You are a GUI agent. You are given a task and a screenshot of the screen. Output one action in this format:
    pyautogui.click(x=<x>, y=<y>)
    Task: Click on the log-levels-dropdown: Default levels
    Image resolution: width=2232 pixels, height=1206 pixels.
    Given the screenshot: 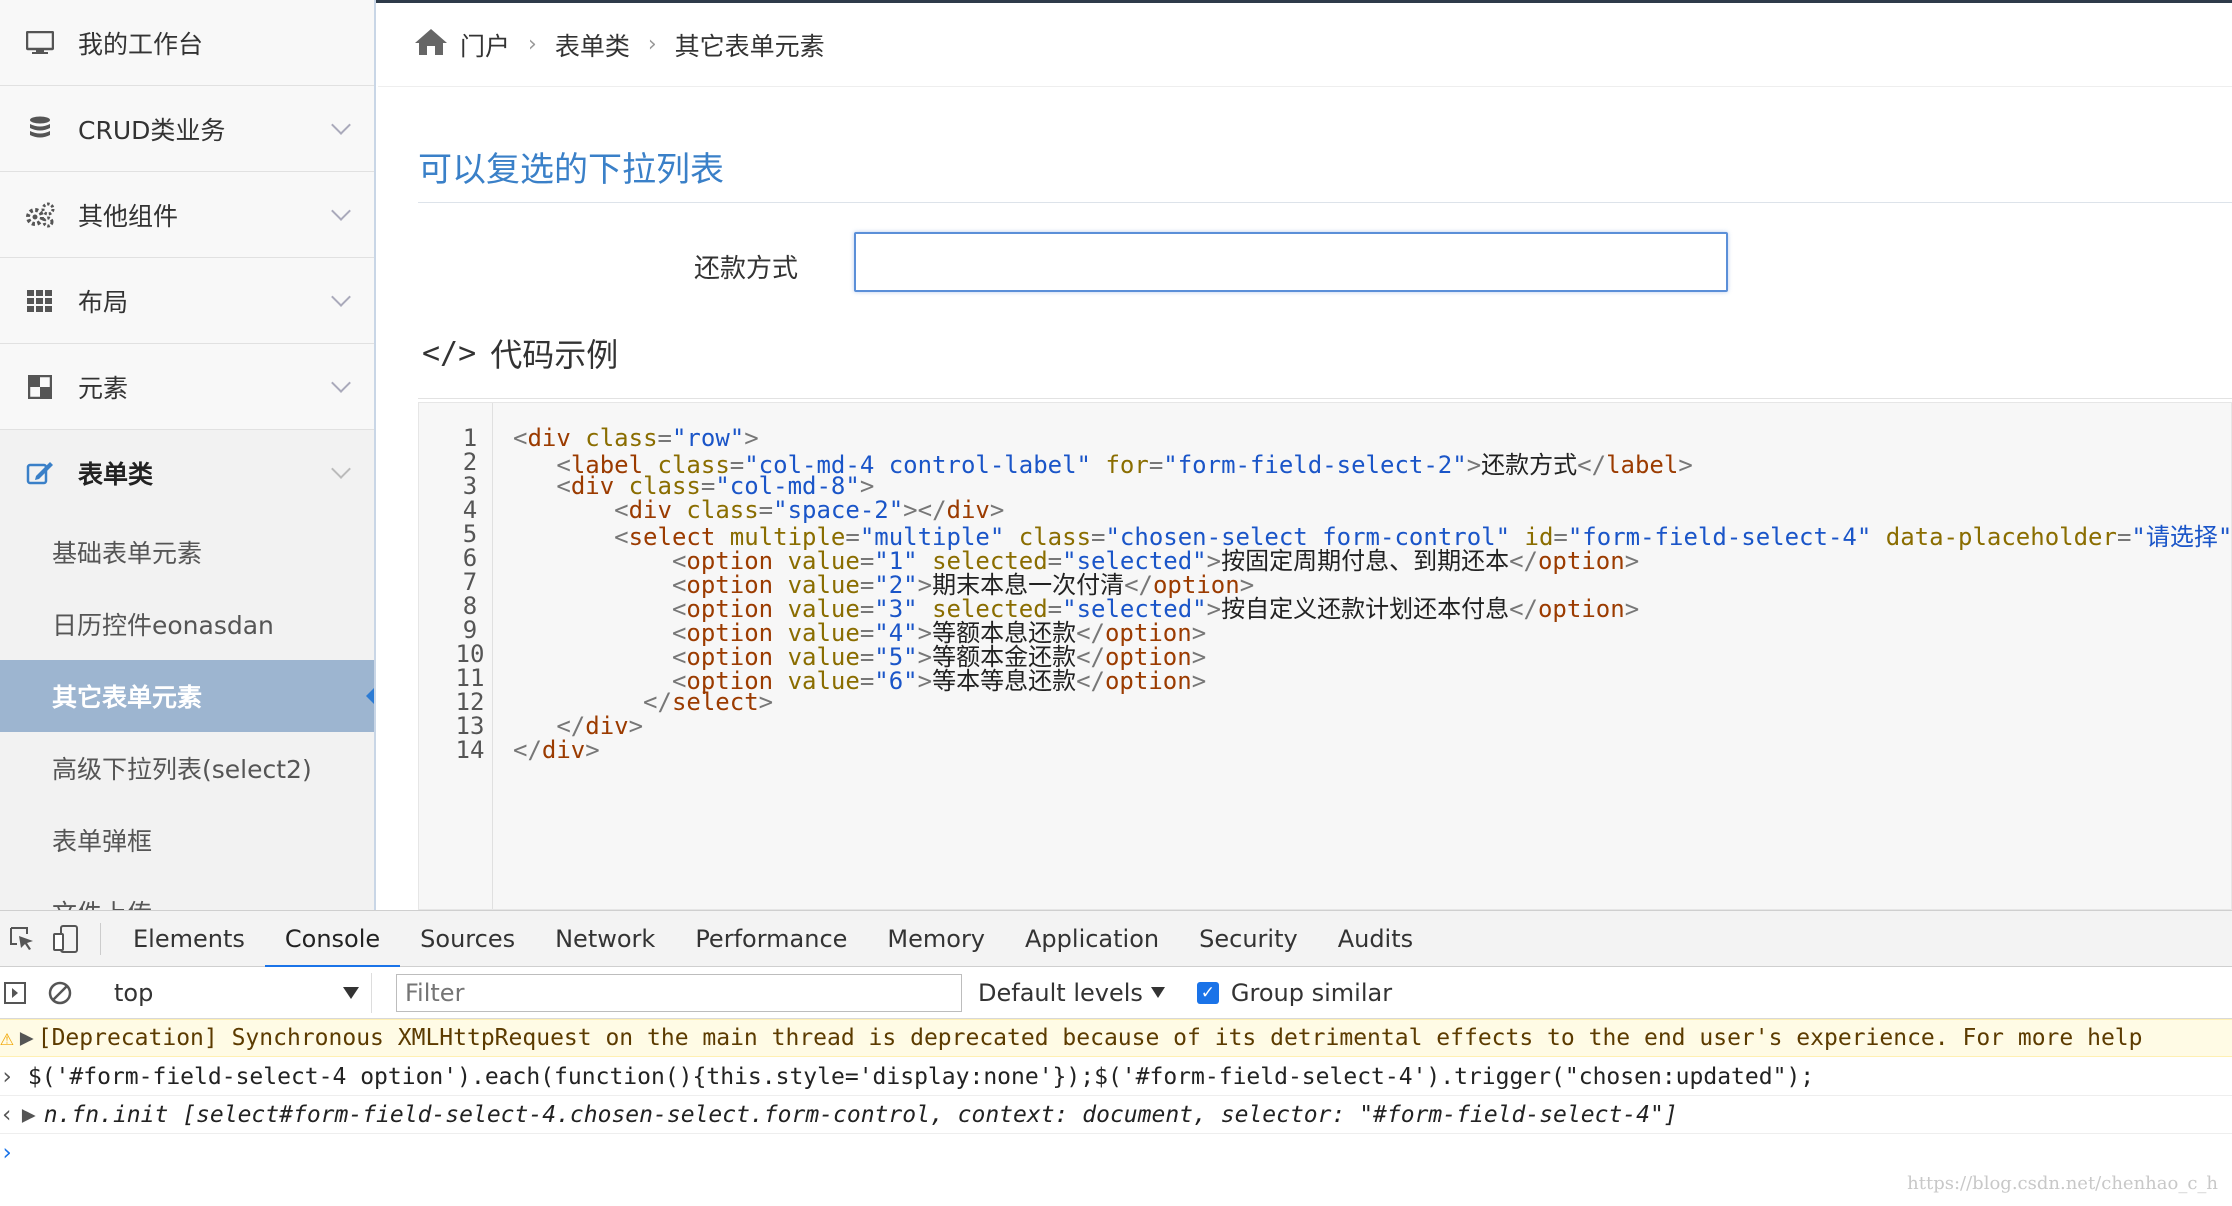 What is the action you would take?
    pyautogui.click(x=1071, y=993)
    